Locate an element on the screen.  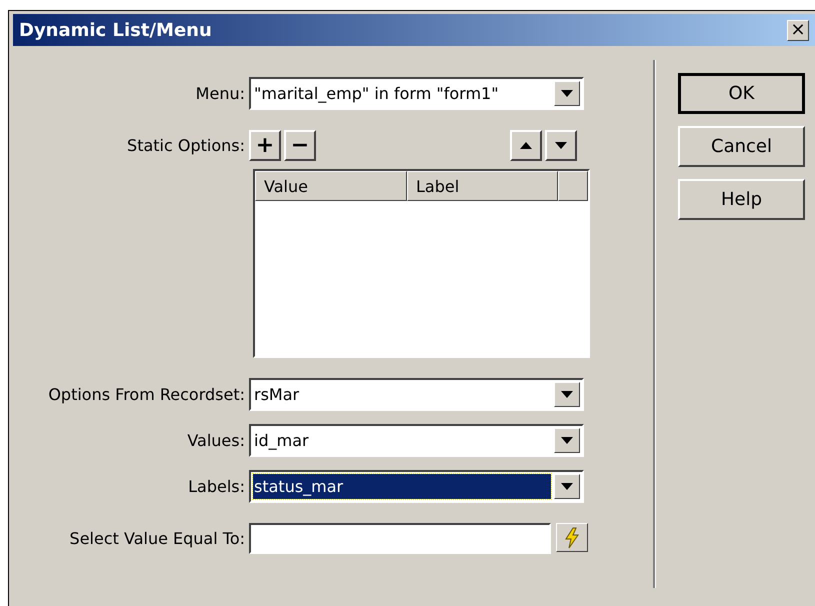
lightning-icon is located at coordinates (572, 537).